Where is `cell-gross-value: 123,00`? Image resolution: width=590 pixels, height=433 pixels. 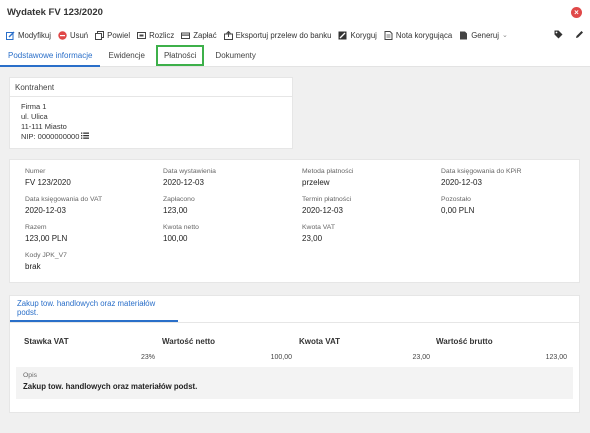
cell-gross-value: 123,00 is located at coordinates (556, 357).